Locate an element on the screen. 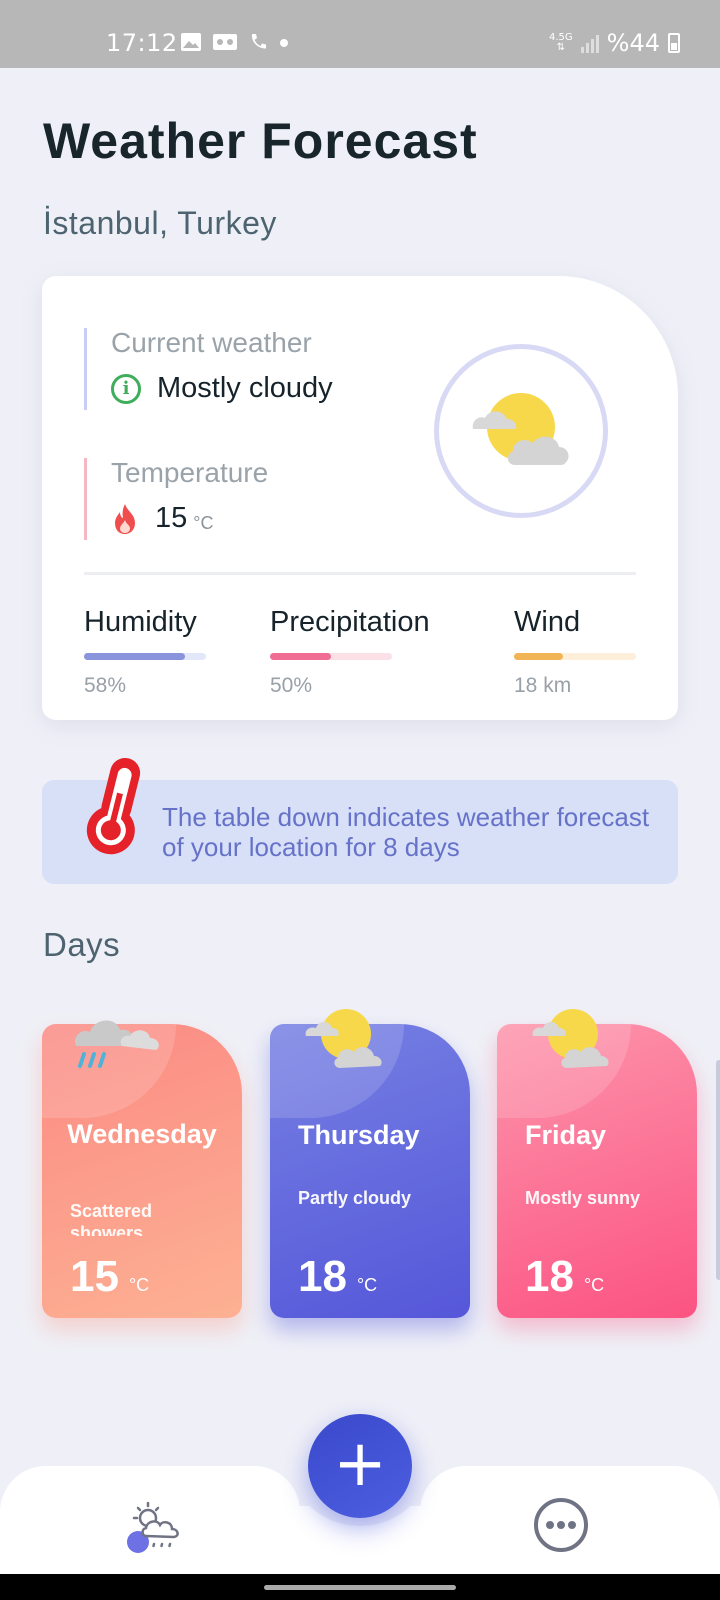 This screenshot has width=720, height=1600. wind-bar is located at coordinates (575, 656).